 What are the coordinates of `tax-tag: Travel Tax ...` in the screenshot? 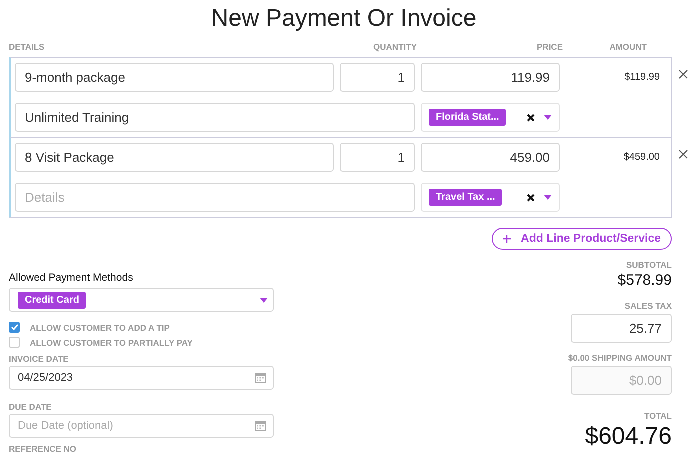 It's located at (465, 197).